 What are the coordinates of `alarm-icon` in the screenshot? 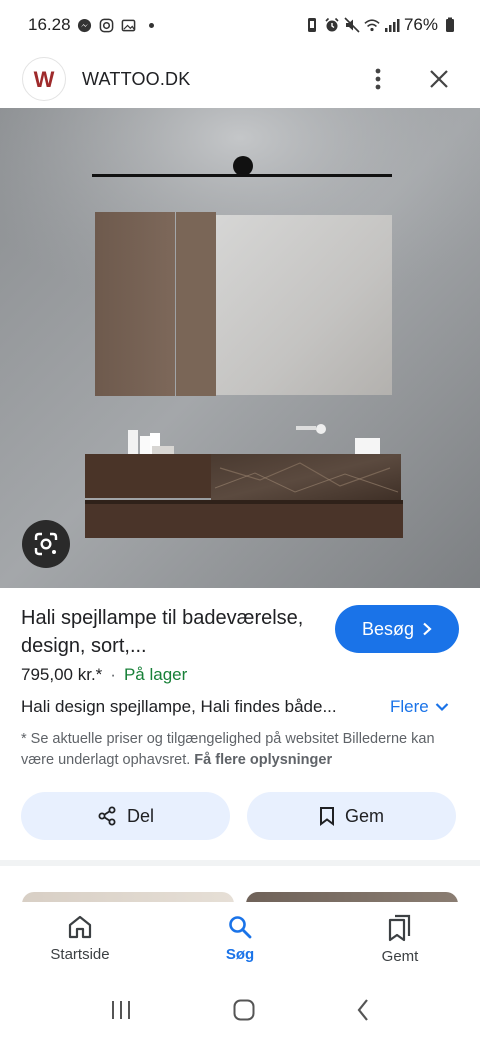 It's located at (332, 25).